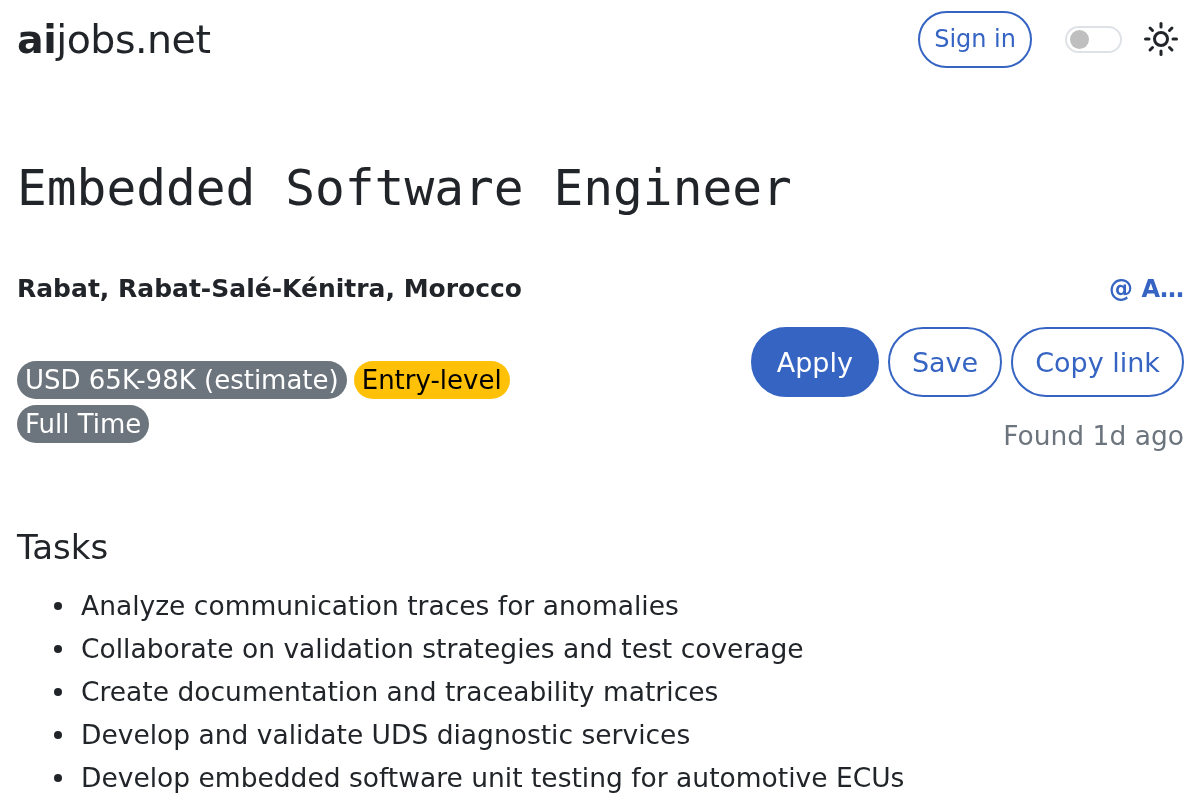 The height and width of the screenshot is (800, 1200). I want to click on job-tag: Full Time, so click(83, 424).